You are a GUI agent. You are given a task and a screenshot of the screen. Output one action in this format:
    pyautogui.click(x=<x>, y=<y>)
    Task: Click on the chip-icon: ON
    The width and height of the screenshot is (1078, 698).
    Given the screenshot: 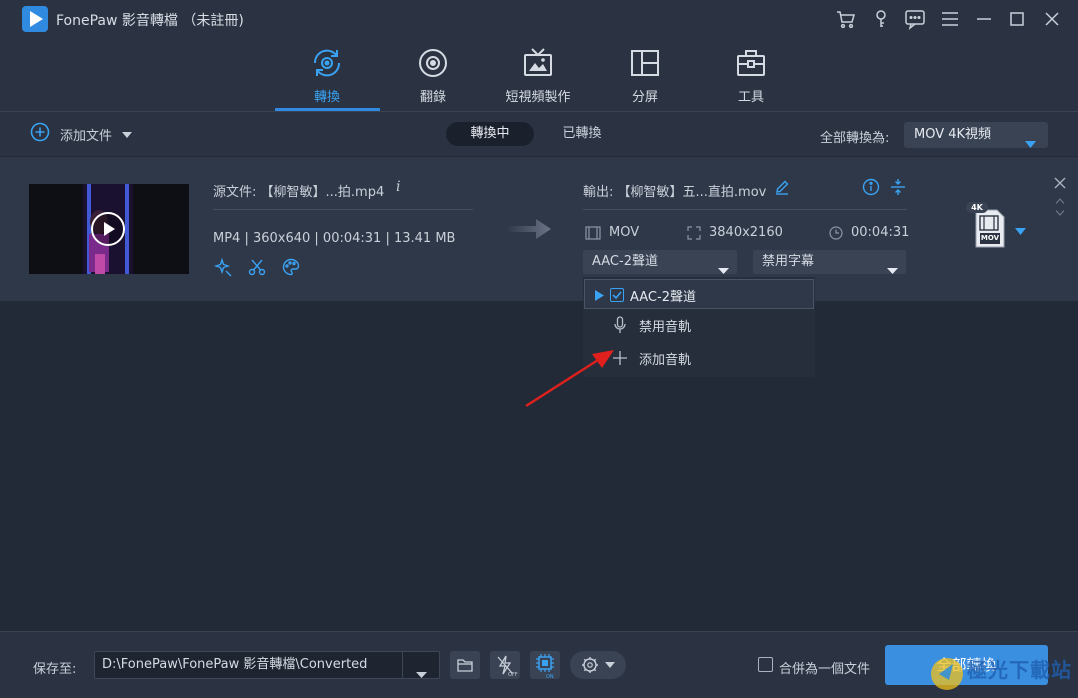 What is the action you would take?
    pyautogui.click(x=545, y=666)
    